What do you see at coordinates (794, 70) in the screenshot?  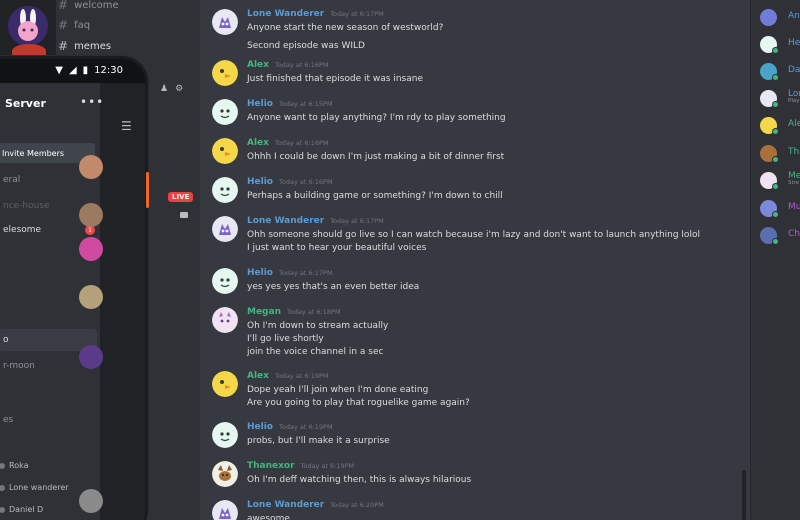 I see `member-name: Da` at bounding box center [794, 70].